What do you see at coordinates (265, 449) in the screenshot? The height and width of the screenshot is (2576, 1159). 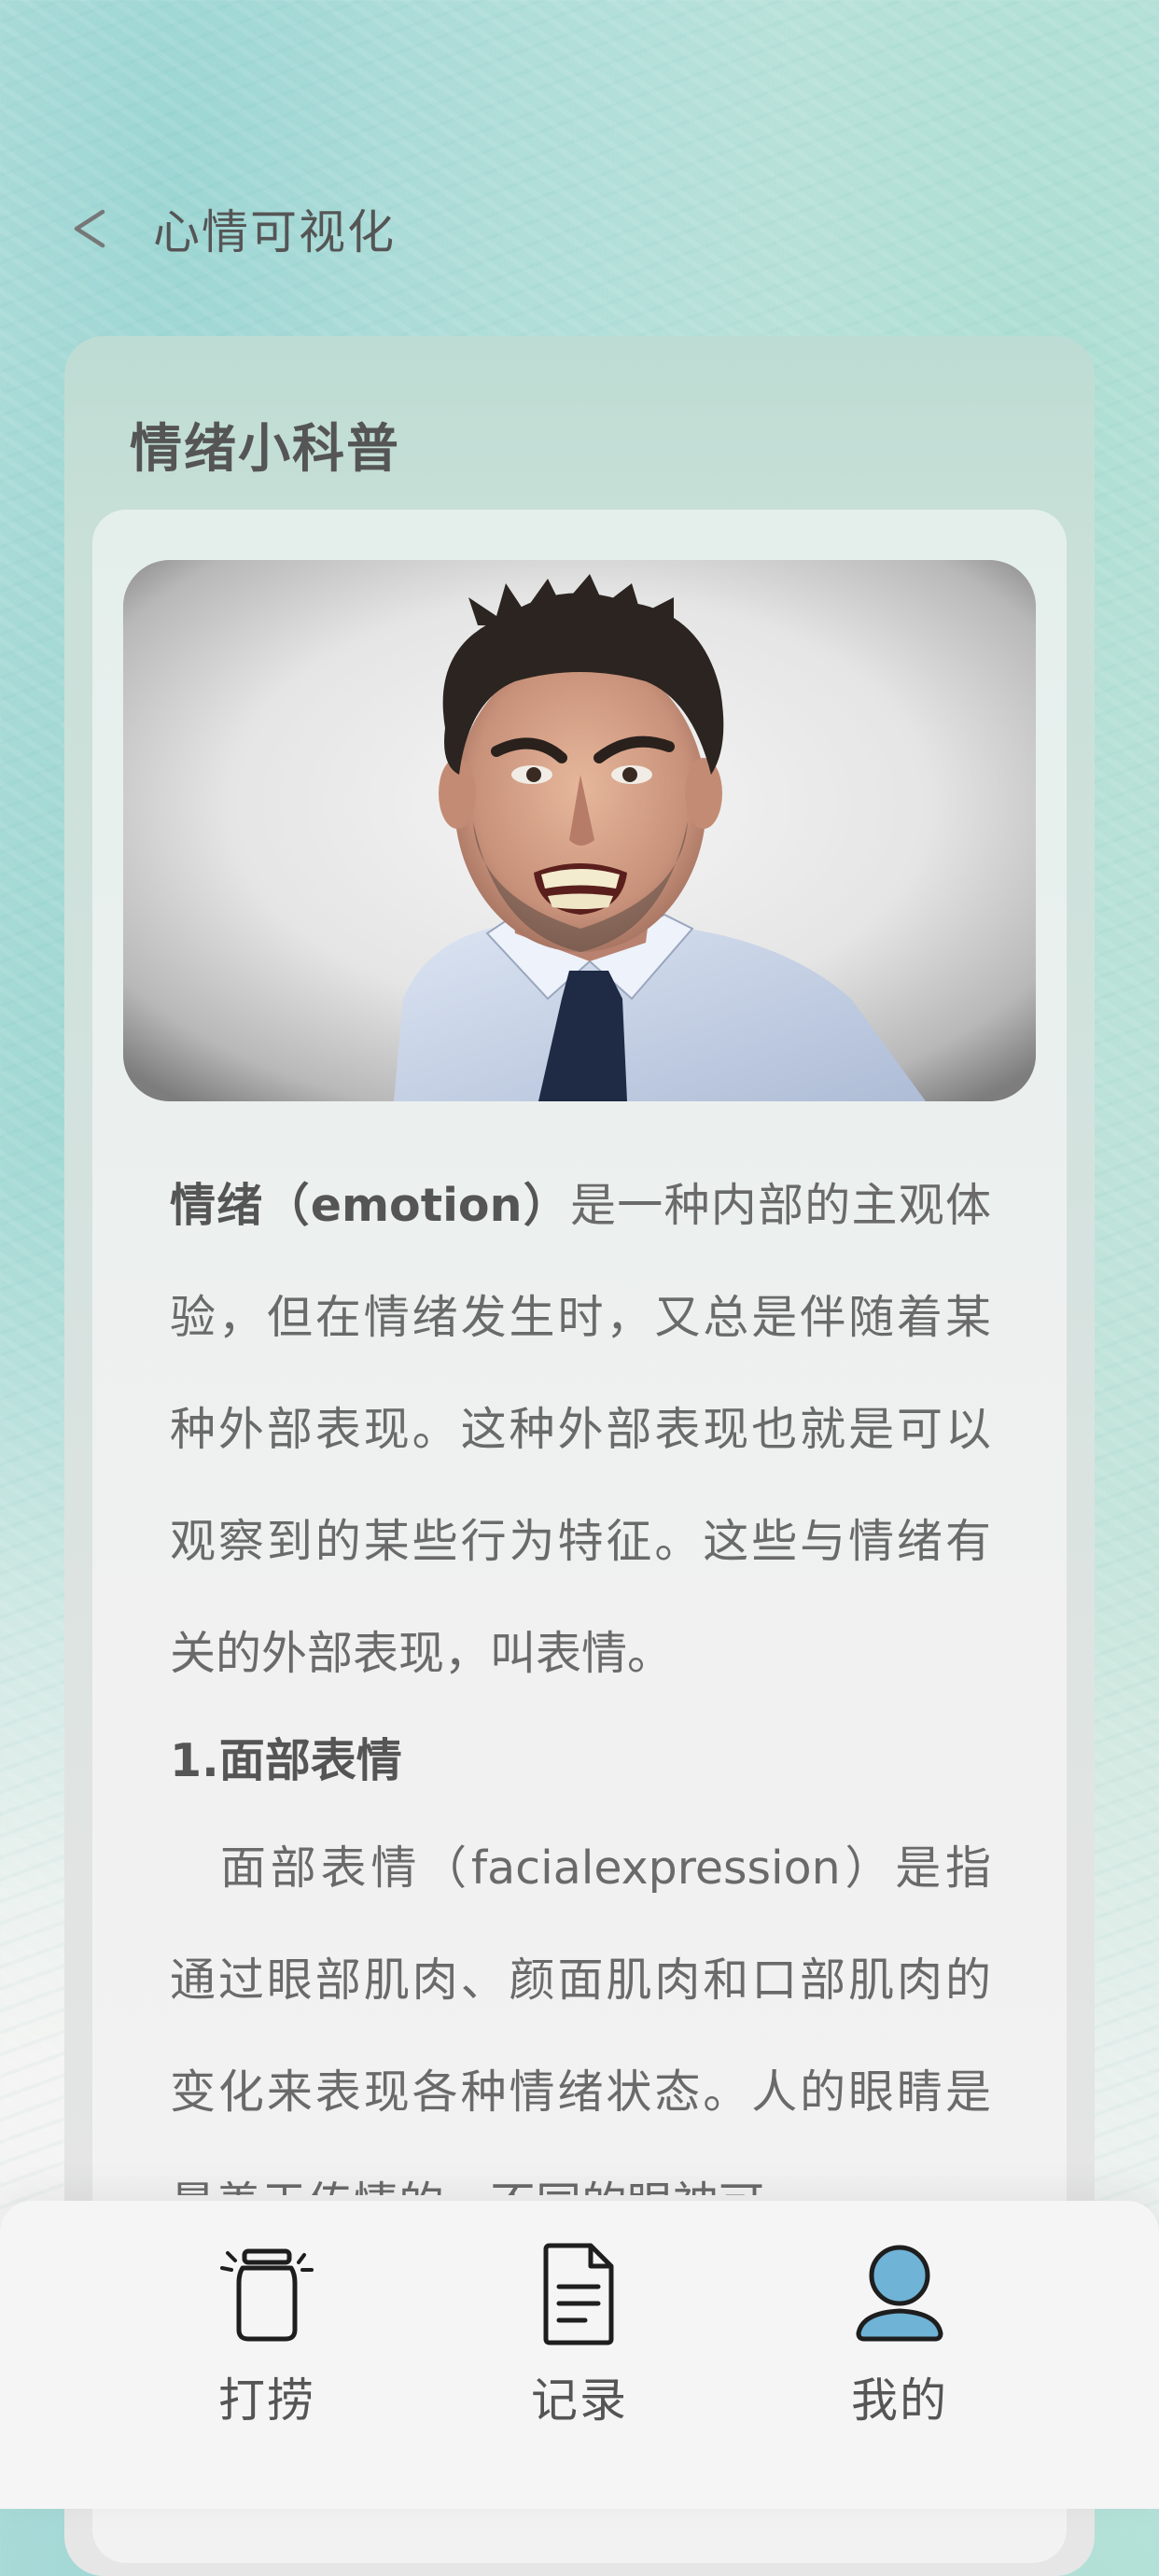 I see `card-title: 情绪小科普` at bounding box center [265, 449].